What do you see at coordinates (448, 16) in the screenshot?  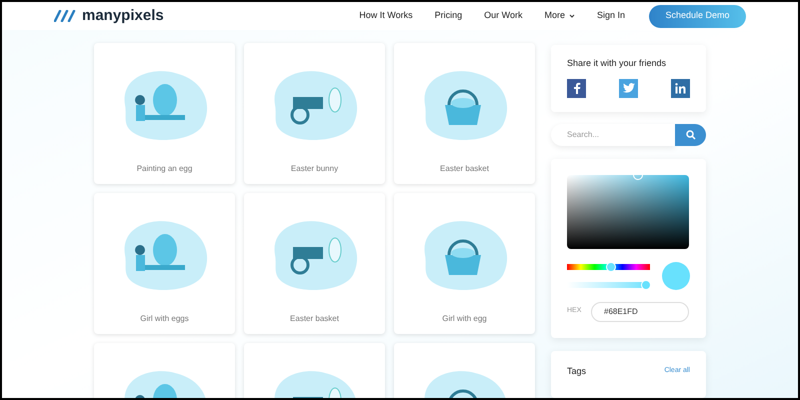 I see `nav-link: Pricing` at bounding box center [448, 16].